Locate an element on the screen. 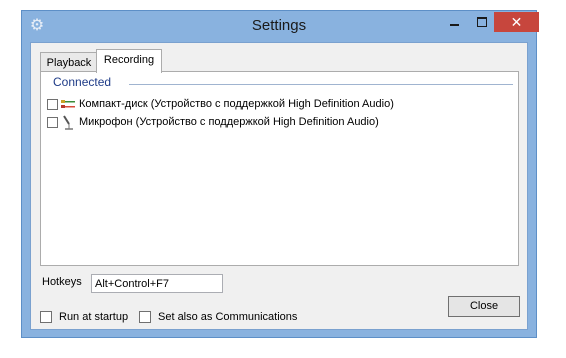  set-communications-checkbox is located at coordinates (145, 317).